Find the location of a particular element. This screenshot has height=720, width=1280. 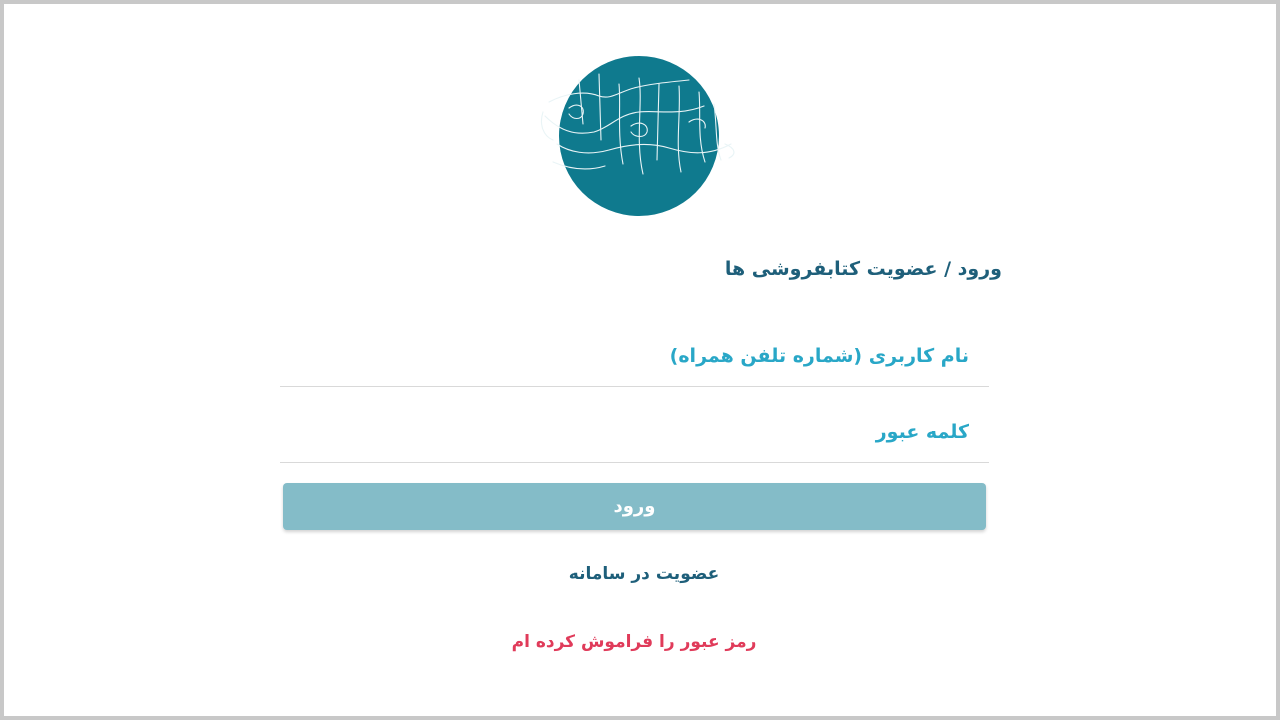

calligraphy-logo is located at coordinates (637, 136).